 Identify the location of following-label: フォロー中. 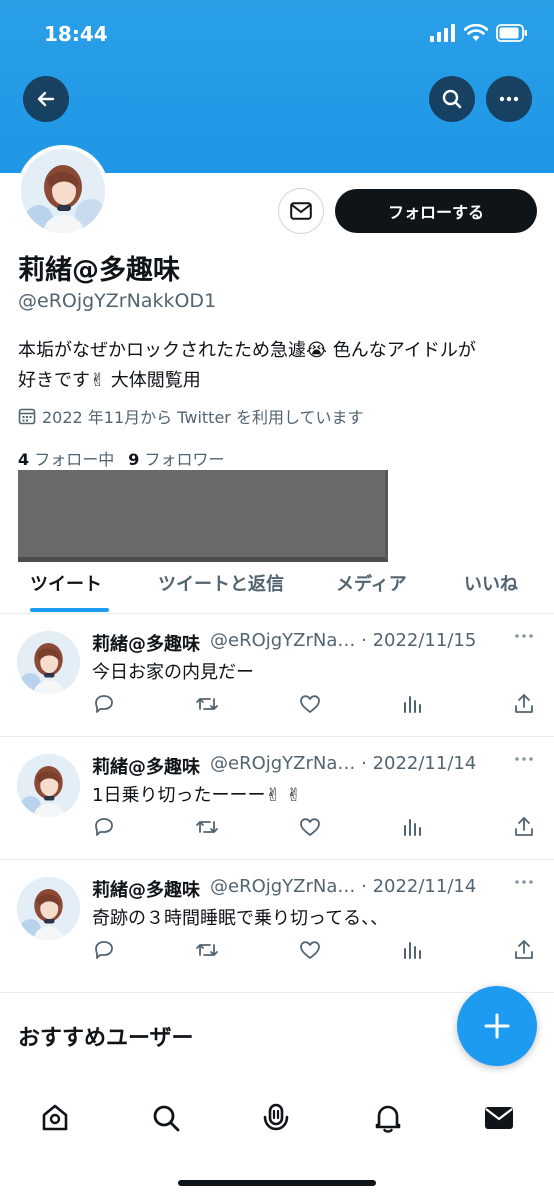
(74, 459).